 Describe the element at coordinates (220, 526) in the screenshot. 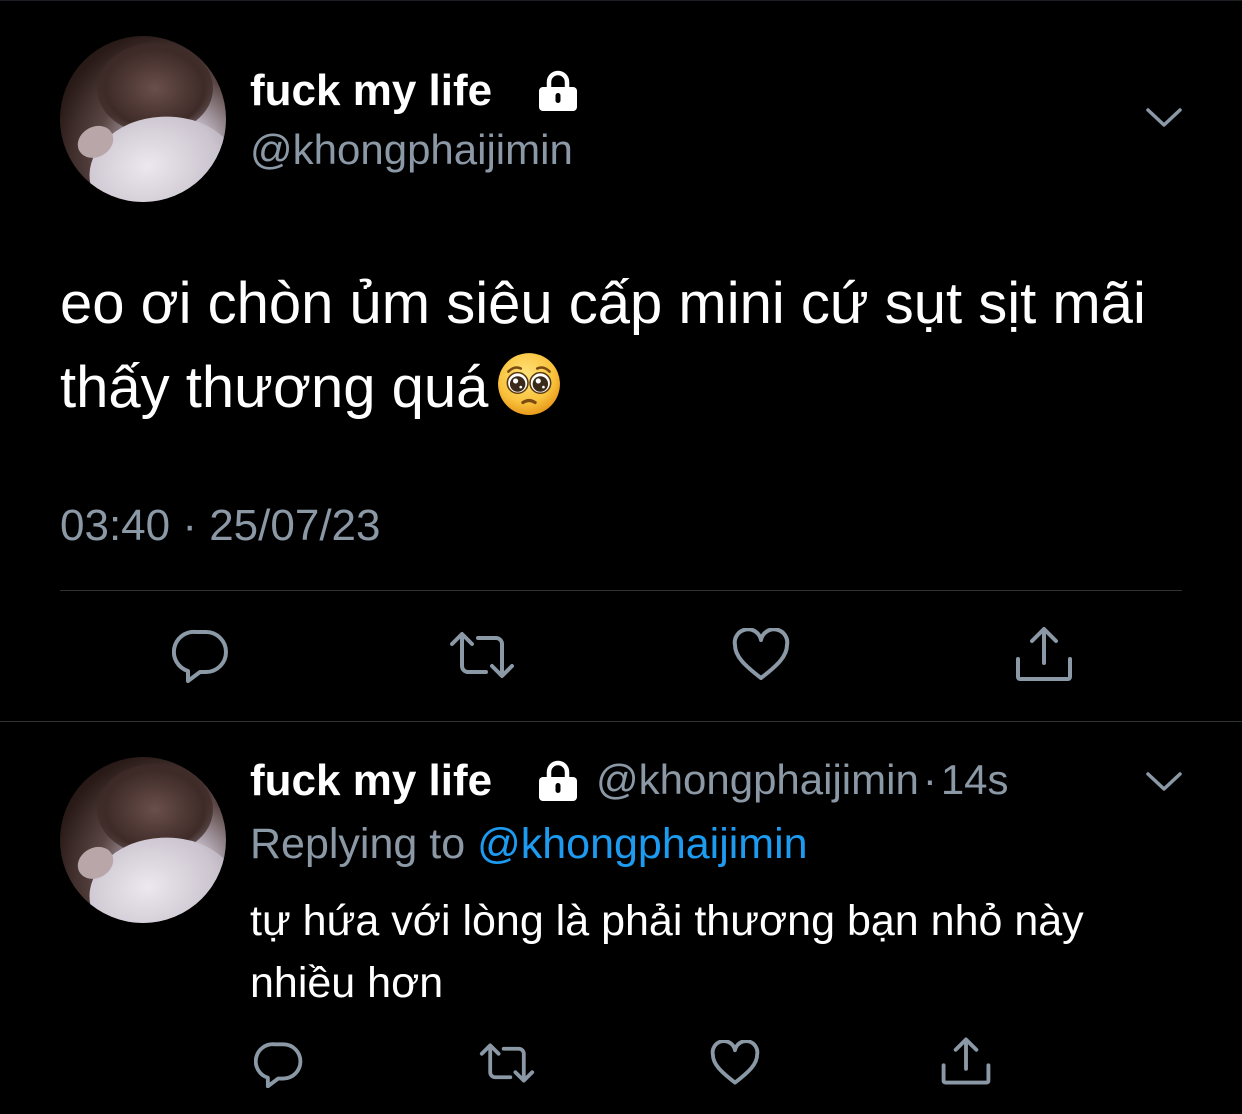

I see `timestamp: 03:40 · 25/07/23` at that location.